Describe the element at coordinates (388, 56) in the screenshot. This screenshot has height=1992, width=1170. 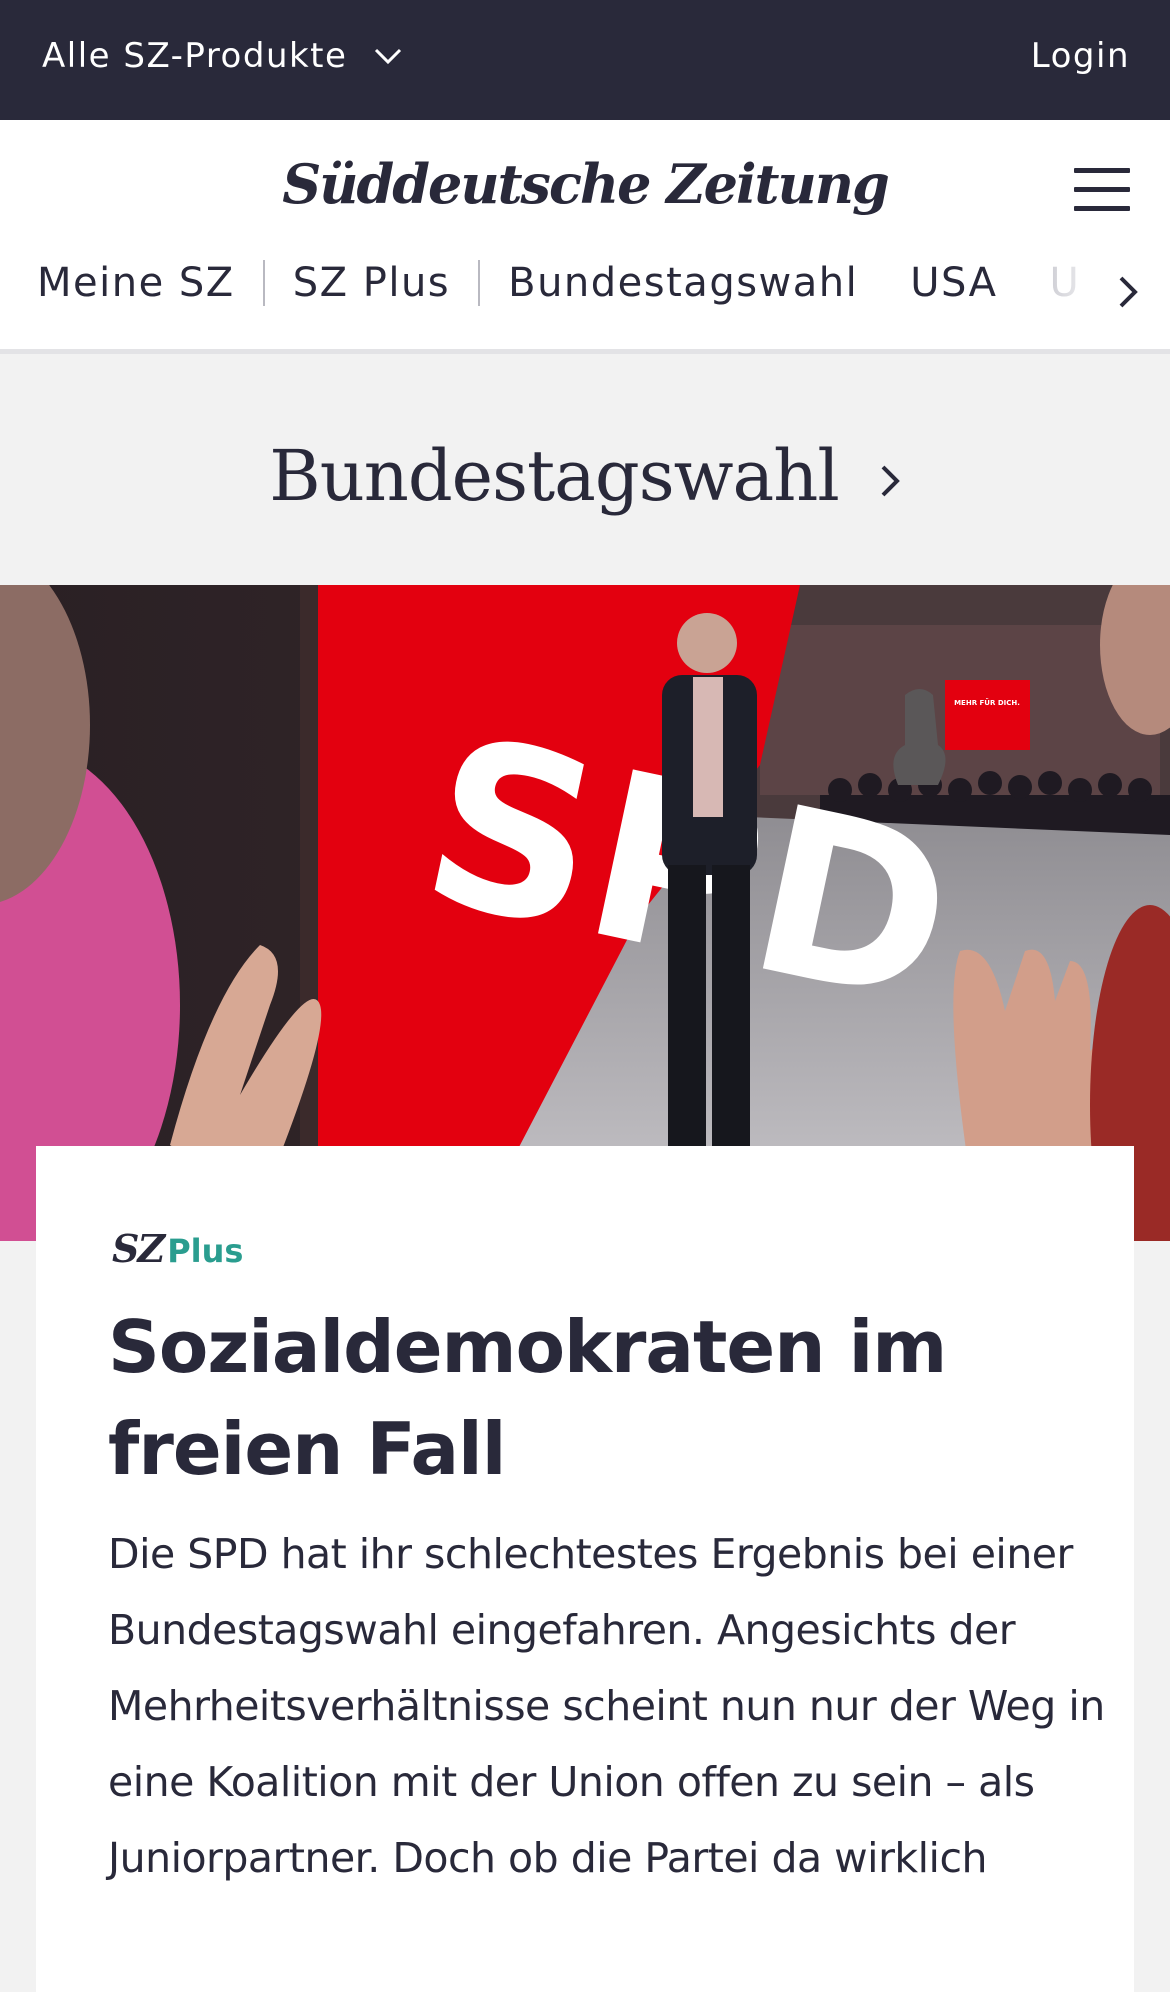
I see `chevron-down-icon` at that location.